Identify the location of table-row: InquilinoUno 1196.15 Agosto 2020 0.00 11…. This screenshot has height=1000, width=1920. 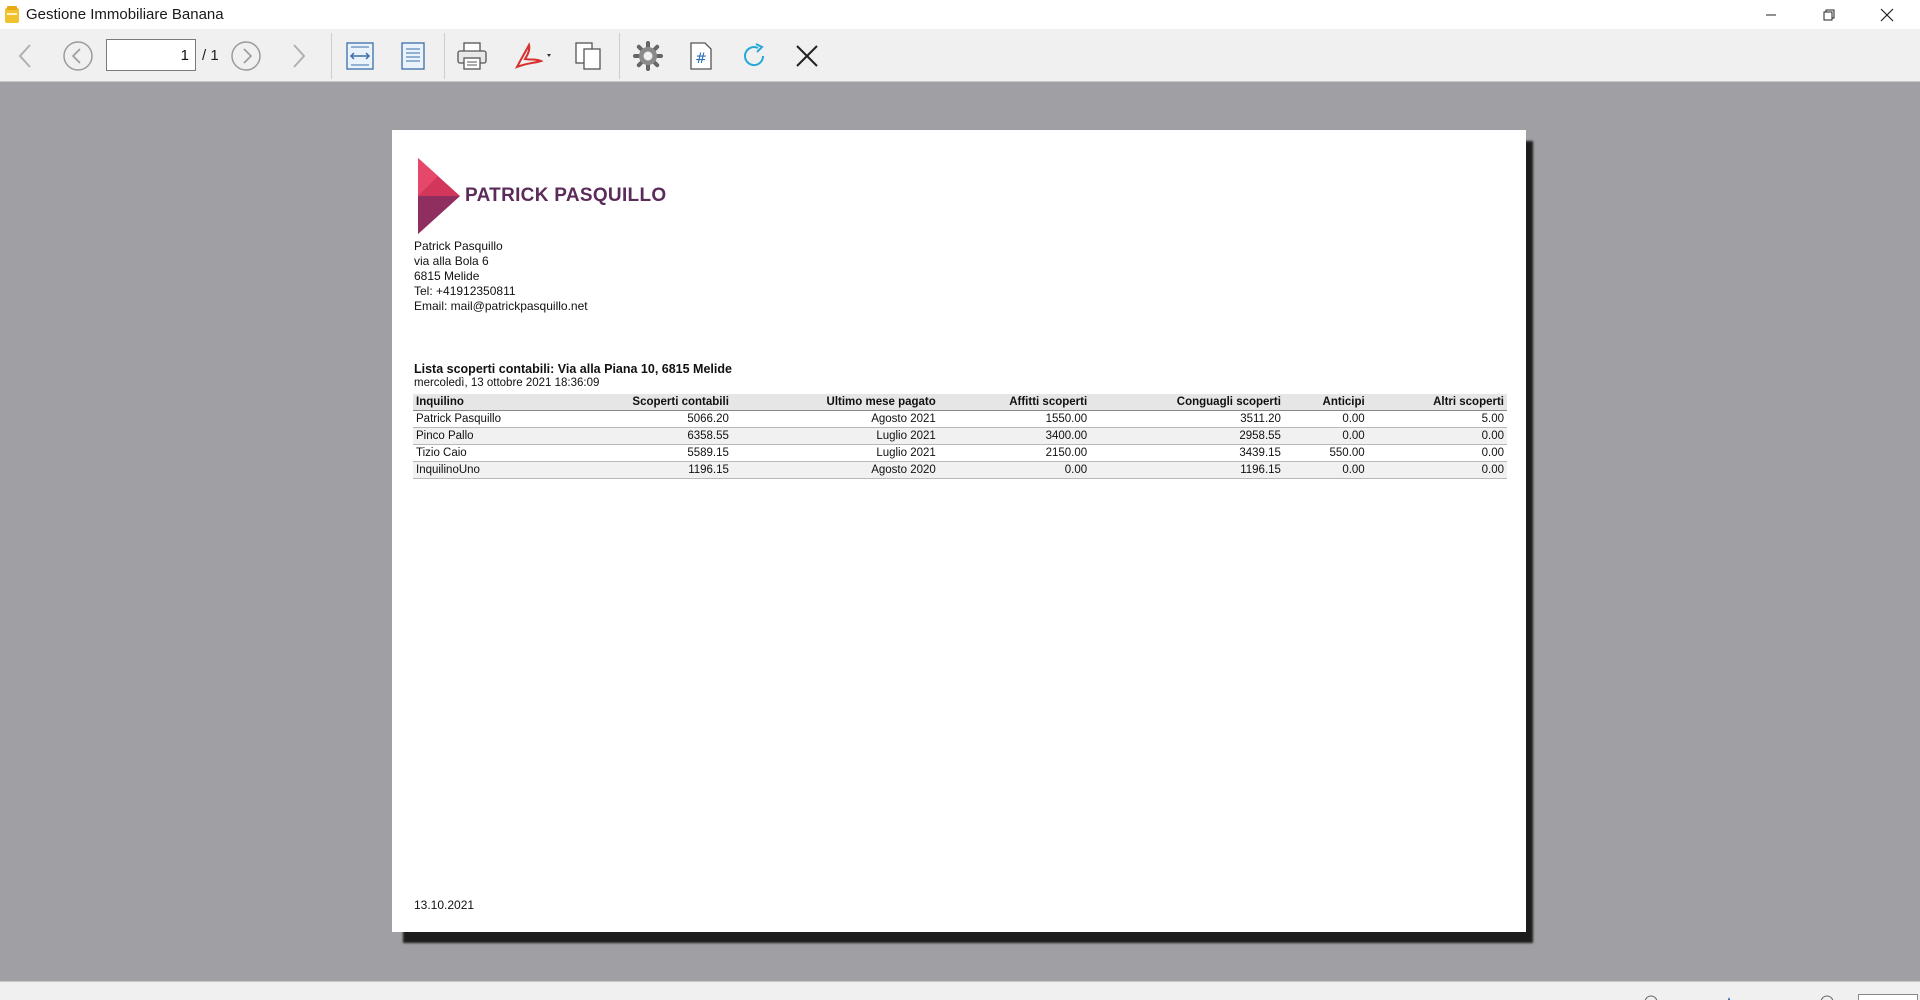
(960, 470).